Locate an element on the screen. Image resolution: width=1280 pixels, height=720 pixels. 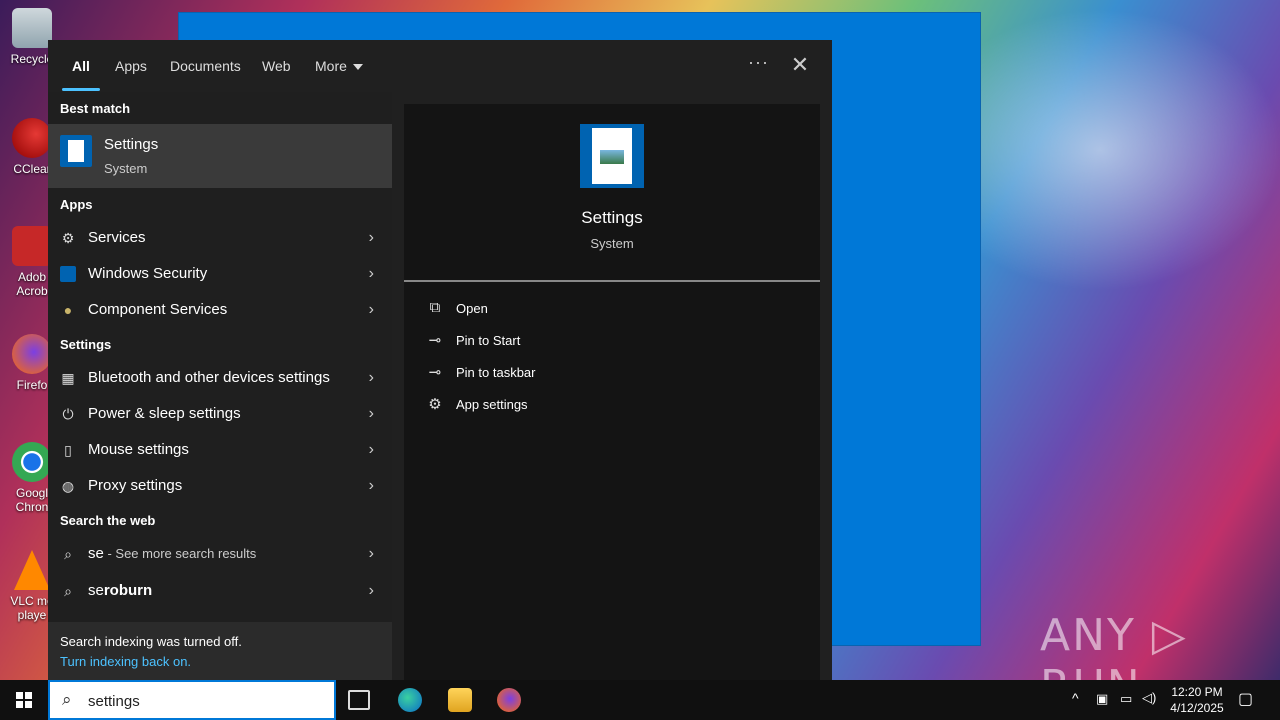
edge-icon is located at coordinates (410, 700).